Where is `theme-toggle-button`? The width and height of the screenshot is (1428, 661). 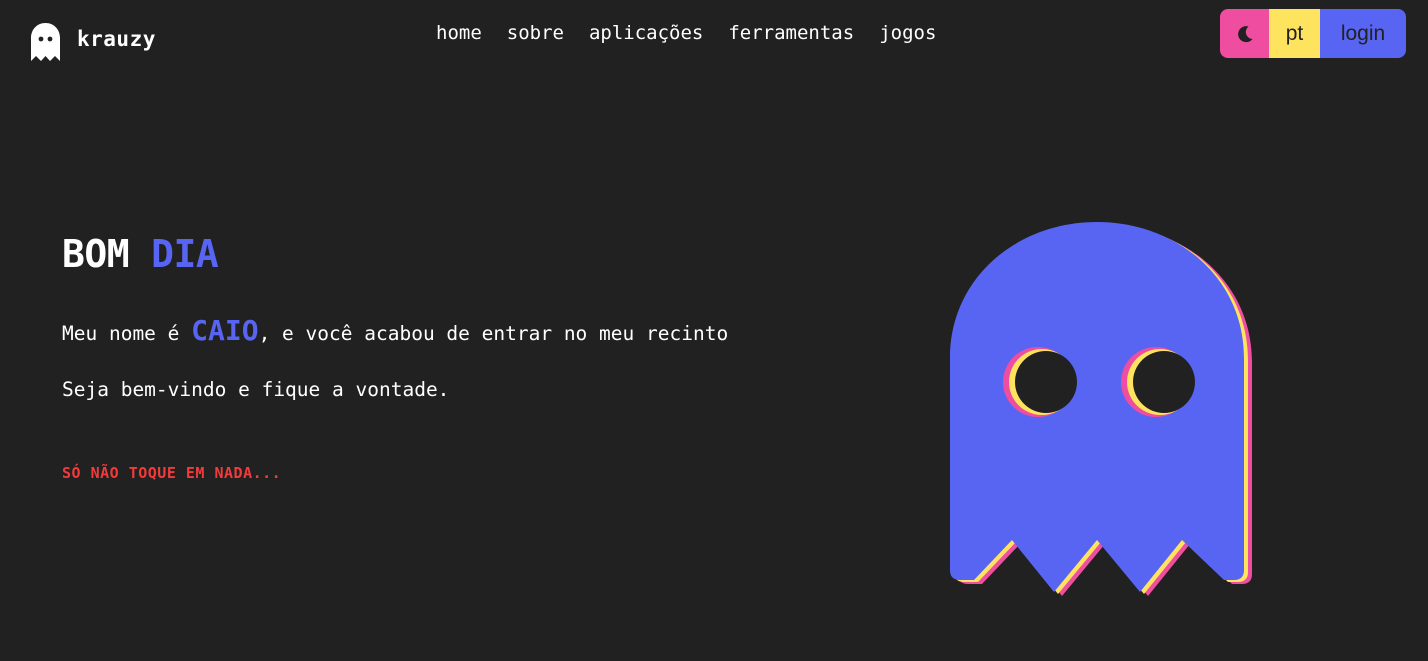
theme-toggle-button is located at coordinates (1244, 33).